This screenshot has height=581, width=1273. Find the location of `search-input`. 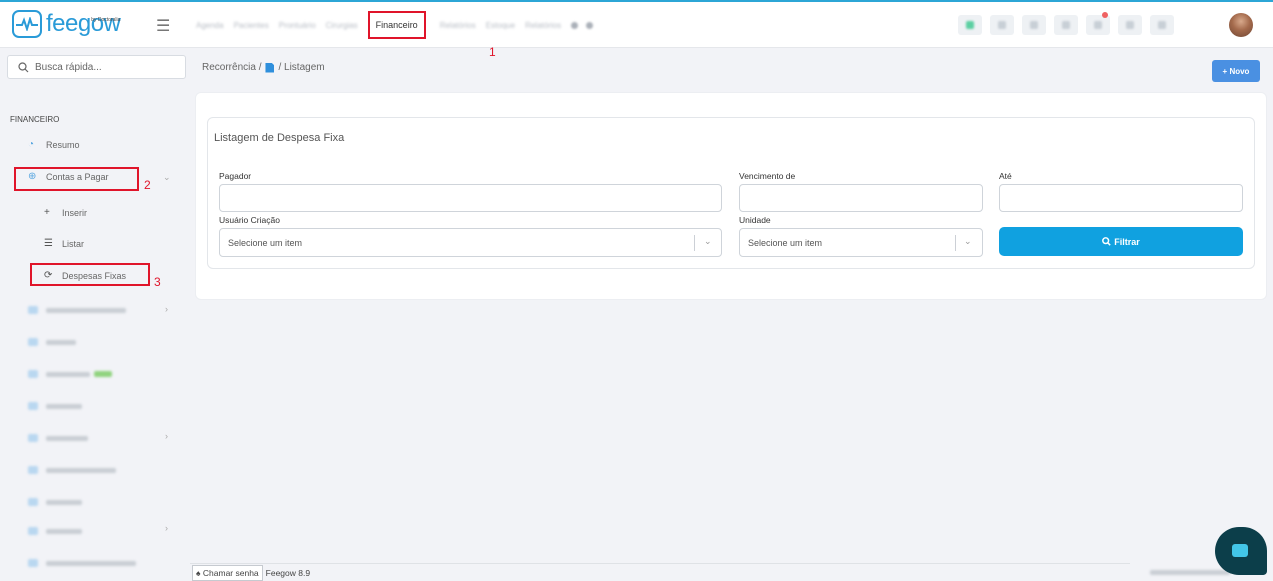

search-input is located at coordinates (105, 67).